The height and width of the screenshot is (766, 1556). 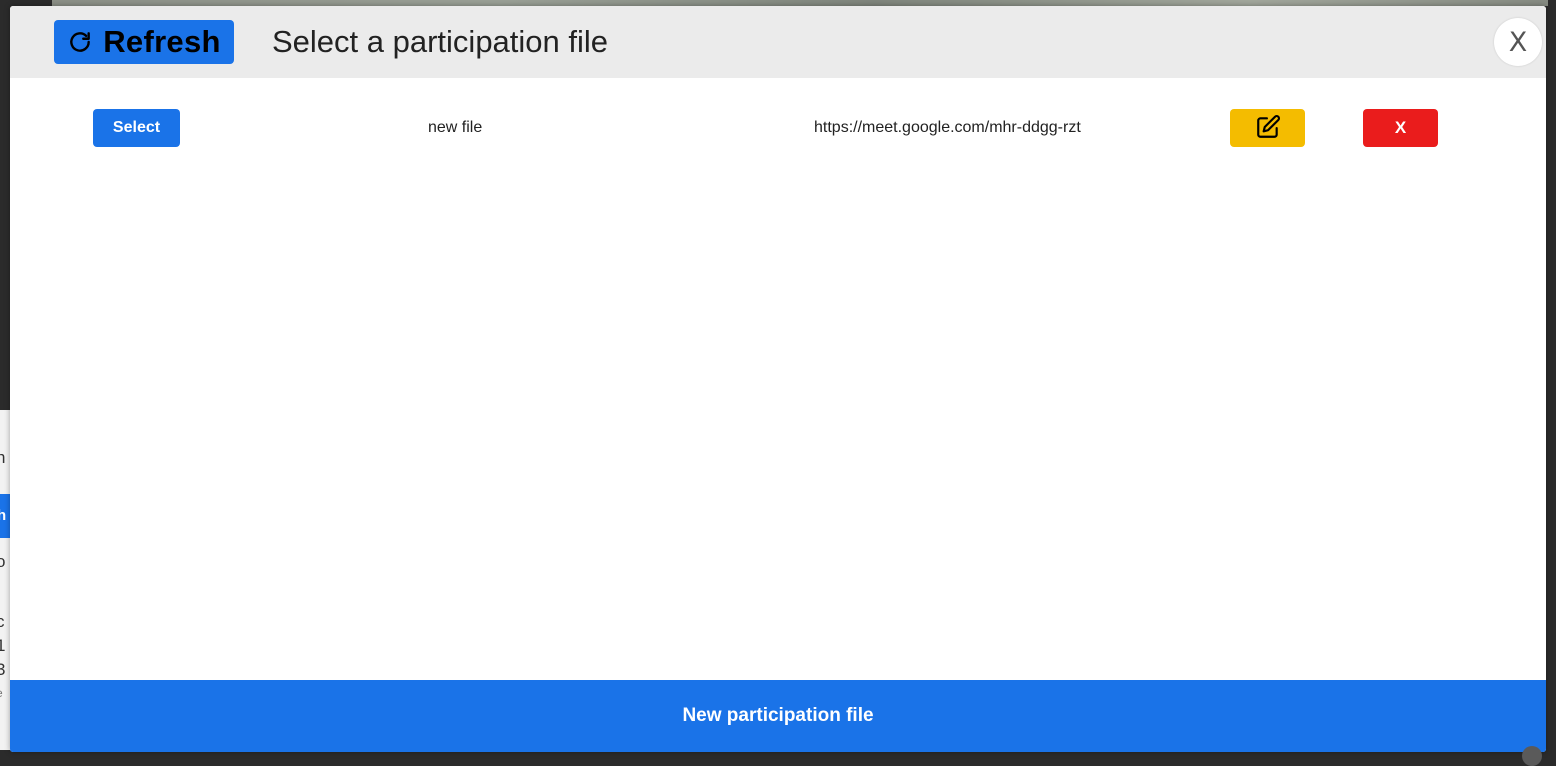 I want to click on background-text-fragment: 1, so click(x=2, y=646).